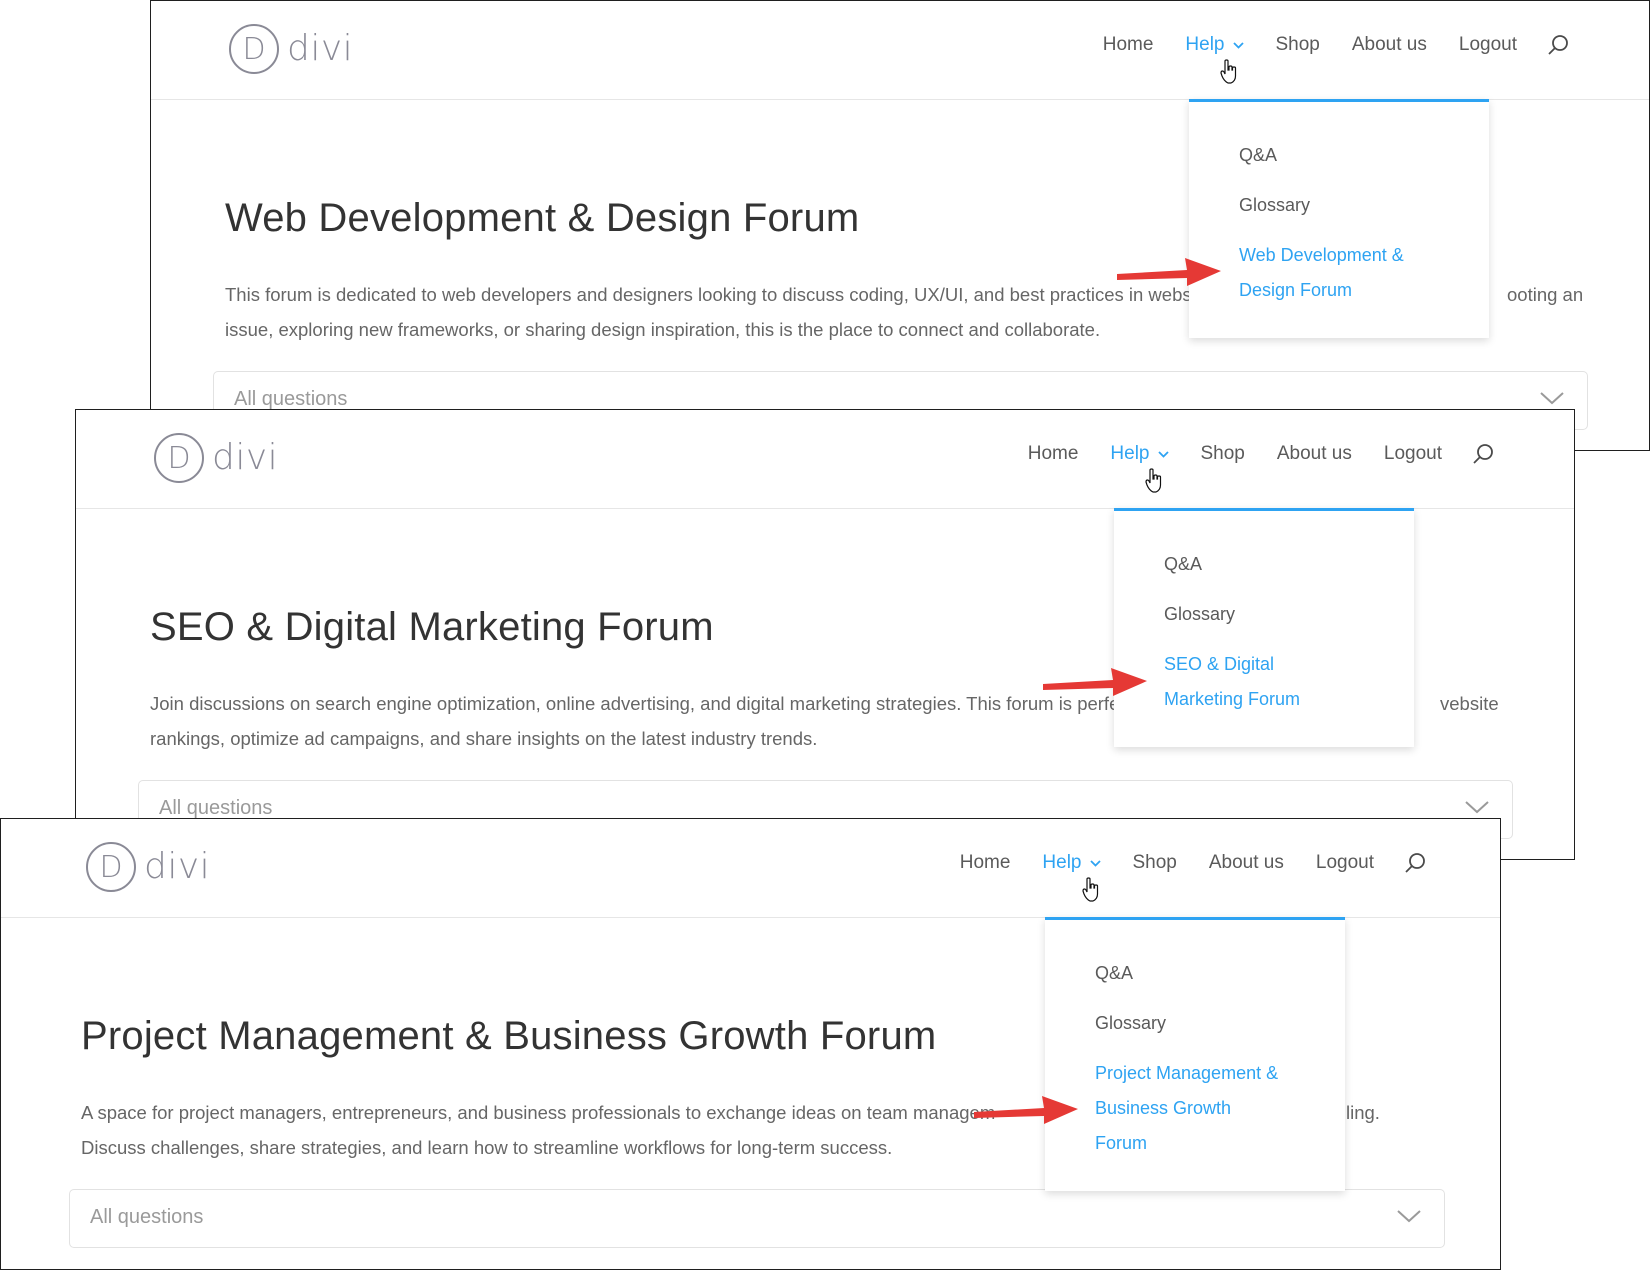 Image resolution: width=1650 pixels, height=1270 pixels. I want to click on page-title: Web Development & Design Forum, so click(542, 218).